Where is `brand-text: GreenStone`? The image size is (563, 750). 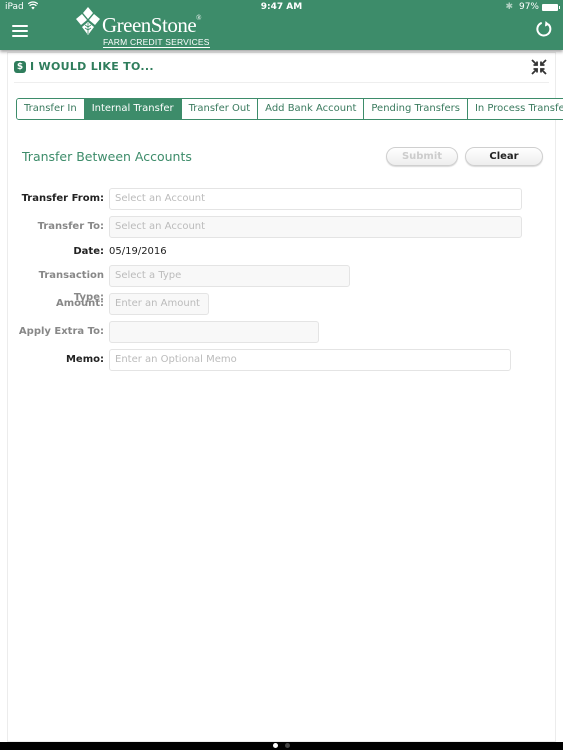
brand-text: GreenStone is located at coordinates (149, 25).